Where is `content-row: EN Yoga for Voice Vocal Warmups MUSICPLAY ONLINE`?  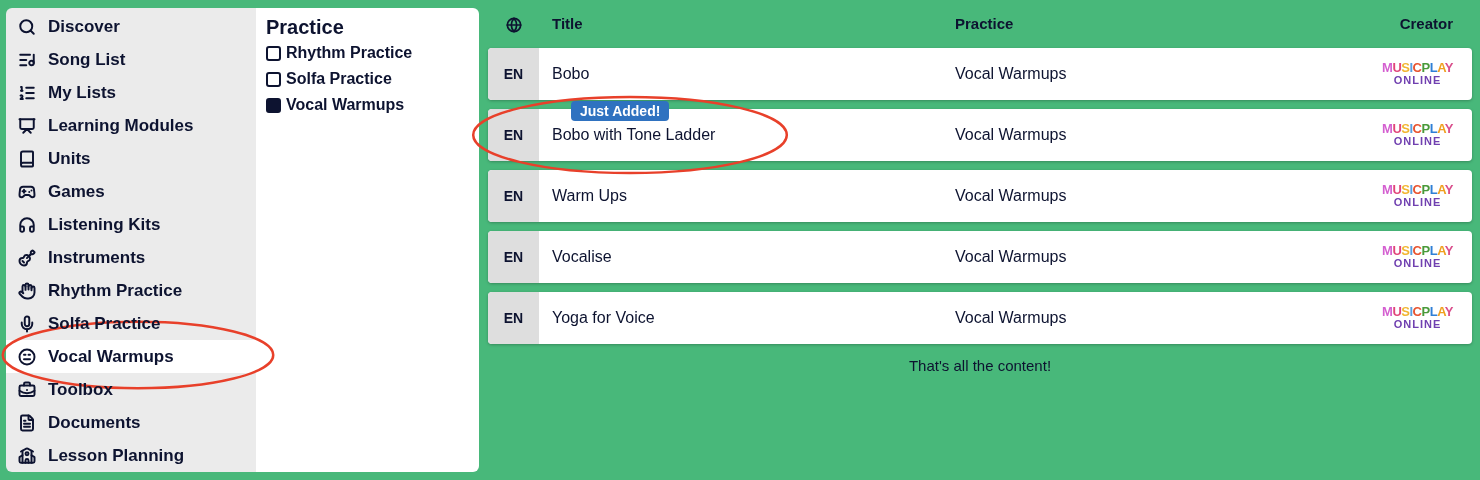
content-row: EN Yoga for Voice Vocal Warmups MUSICPLAY ONLINE is located at coordinates (980, 318).